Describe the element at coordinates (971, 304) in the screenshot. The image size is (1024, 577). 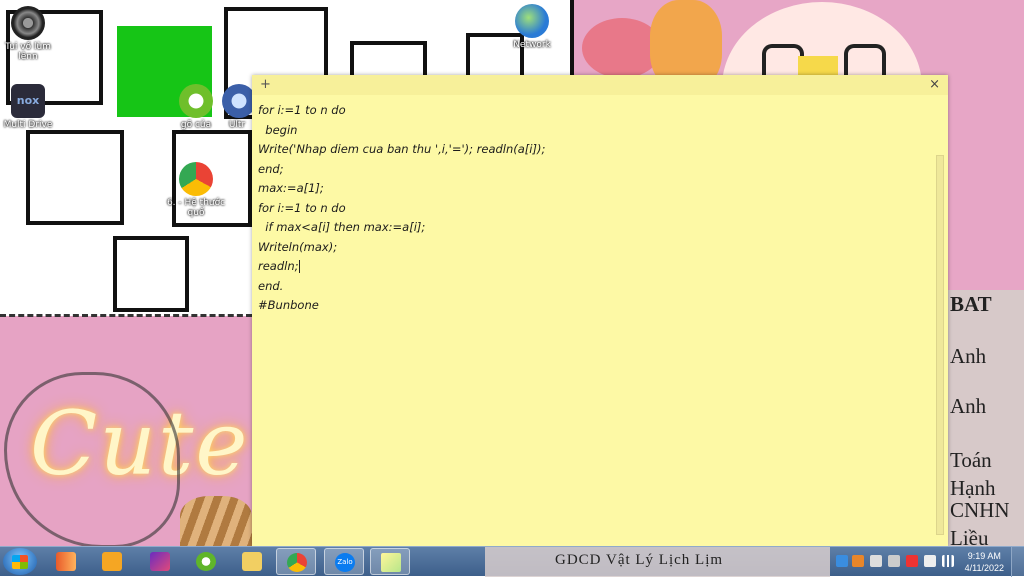
I see `wallpaper-note-text: BAT` at that location.